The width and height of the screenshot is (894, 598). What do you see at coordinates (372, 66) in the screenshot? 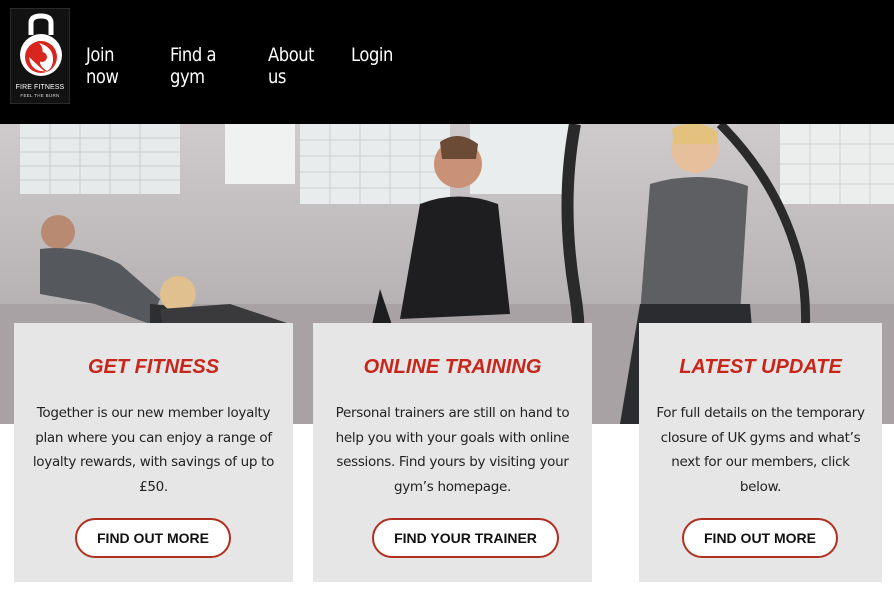
I see `nav-login: Login` at bounding box center [372, 66].